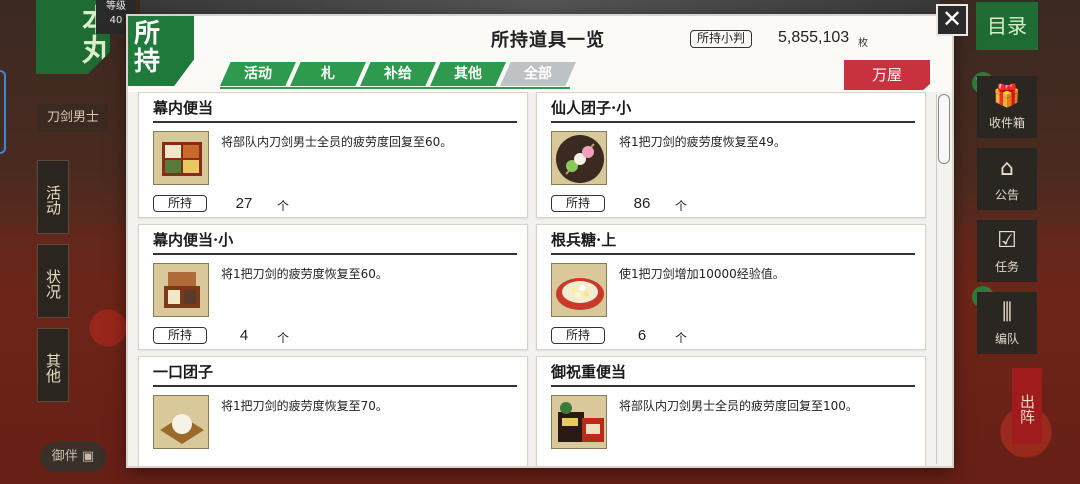  Describe the element at coordinates (244, 335) in the screenshot. I see `owned-count: 4` at that location.